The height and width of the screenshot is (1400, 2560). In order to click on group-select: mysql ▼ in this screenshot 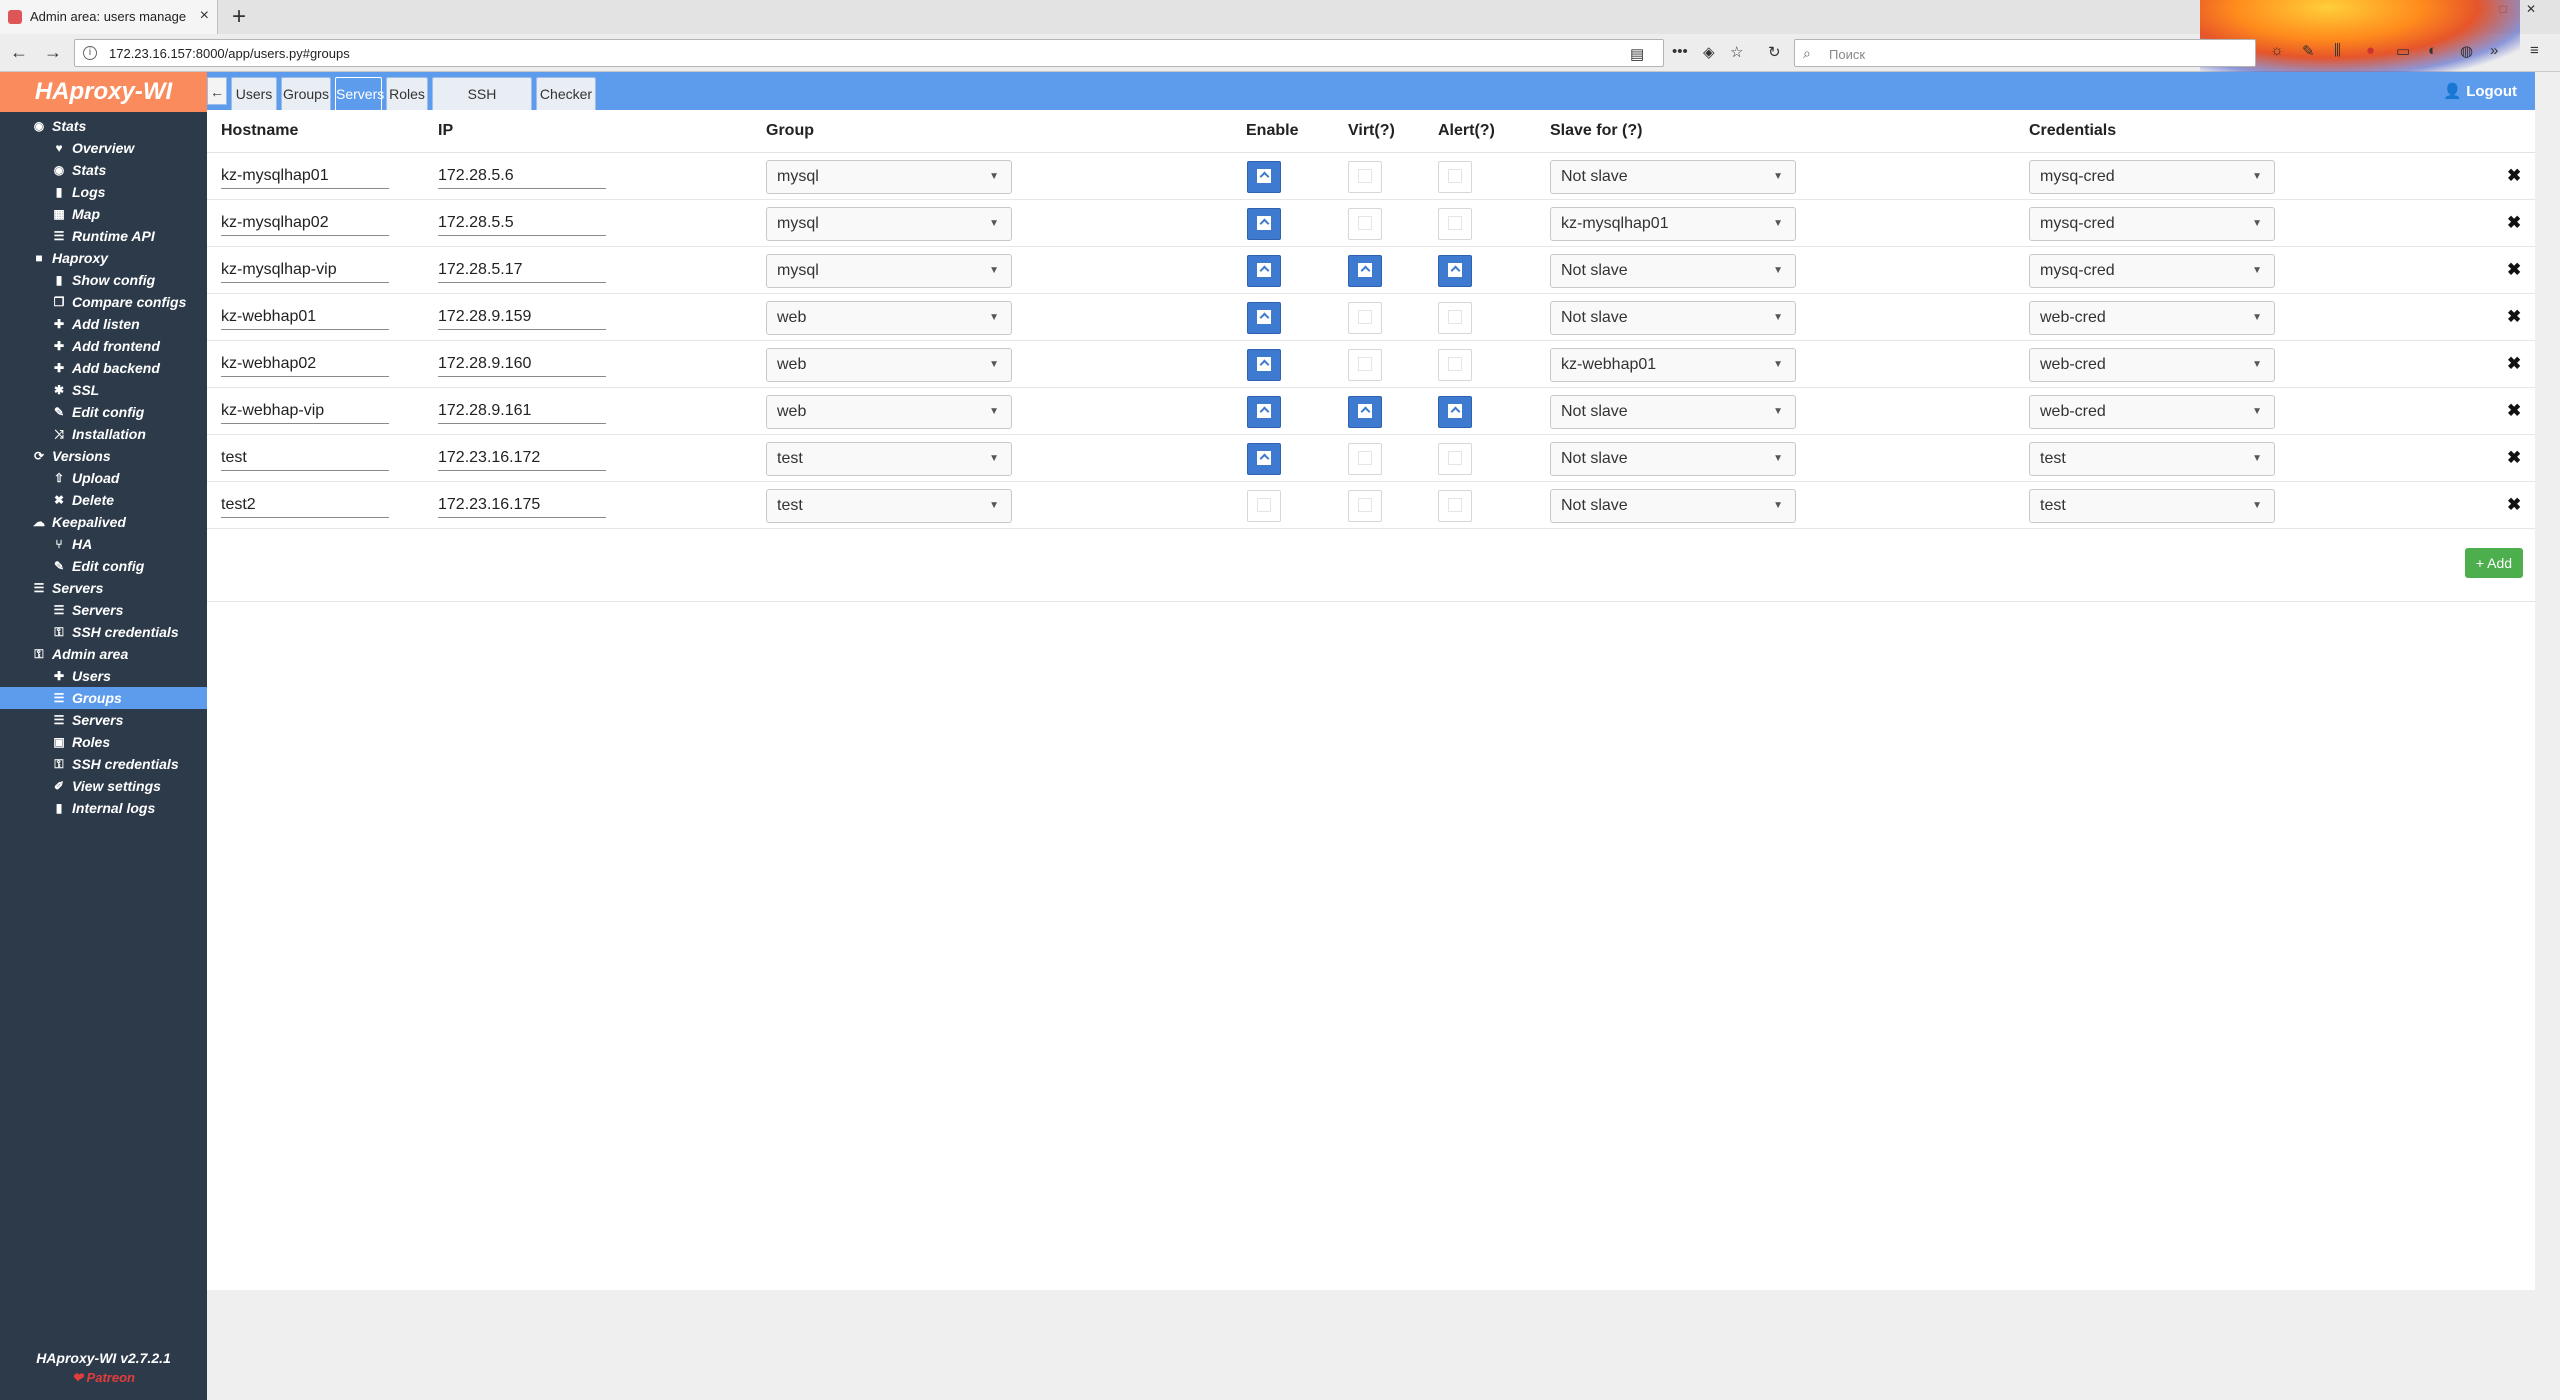, I will do `click(889, 224)`.